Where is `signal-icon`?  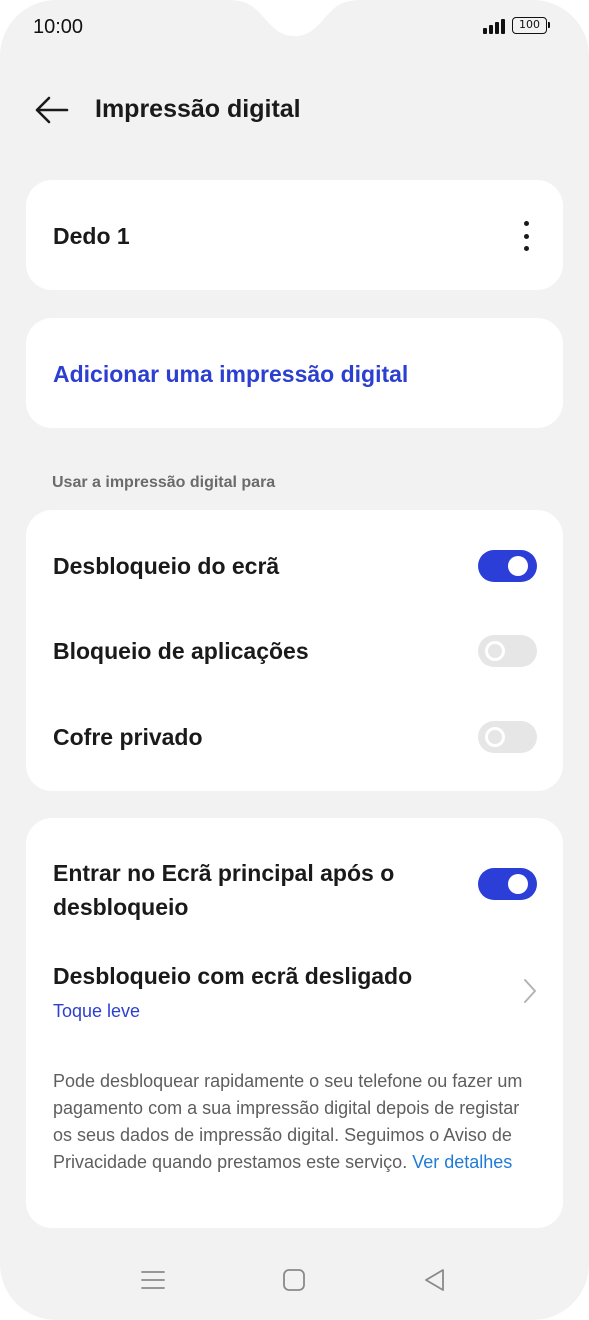
signal-icon is located at coordinates (494, 26).